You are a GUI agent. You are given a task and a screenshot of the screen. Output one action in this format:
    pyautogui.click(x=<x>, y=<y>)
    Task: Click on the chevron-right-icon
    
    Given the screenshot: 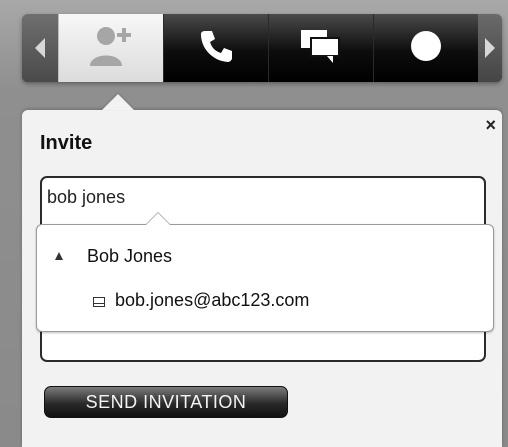 What is the action you would take?
    pyautogui.click(x=490, y=48)
    